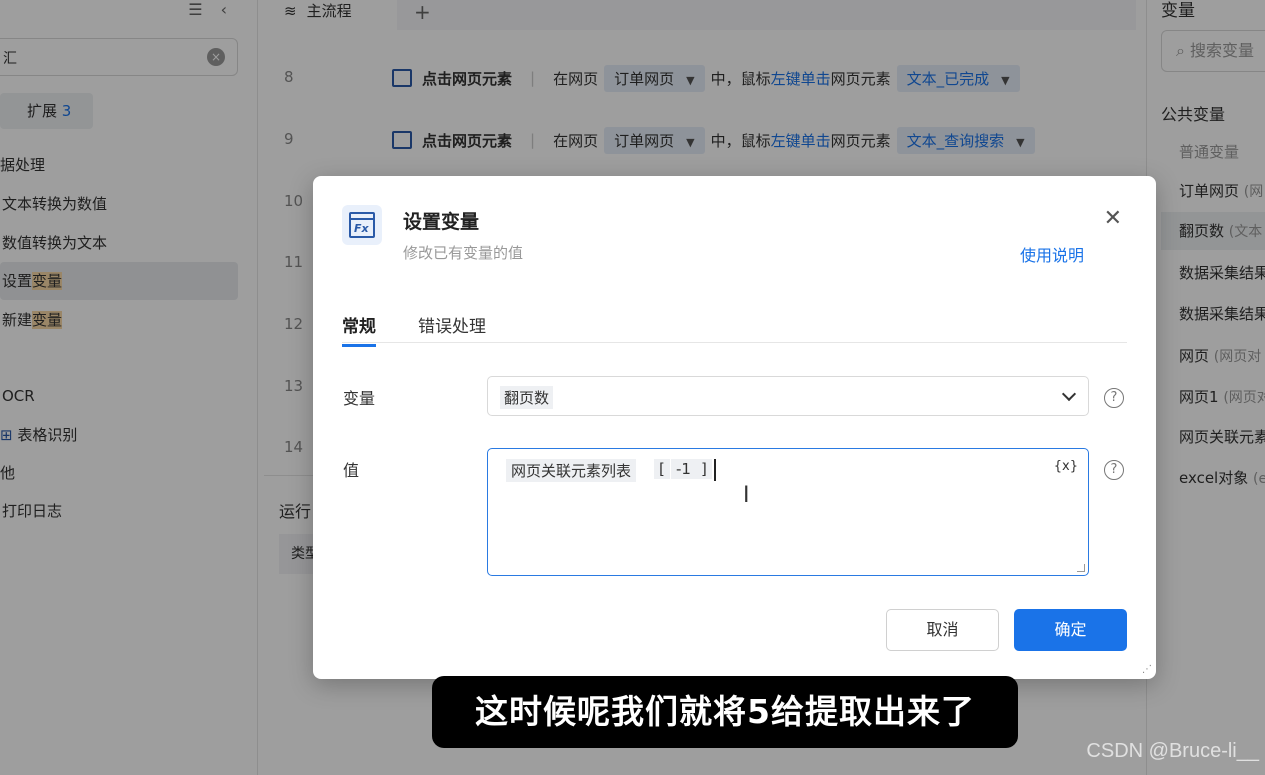 The height and width of the screenshot is (775, 1265). Describe the element at coordinates (452, 324) in the screenshot. I see `tab-error-handling: 错误处理` at that location.